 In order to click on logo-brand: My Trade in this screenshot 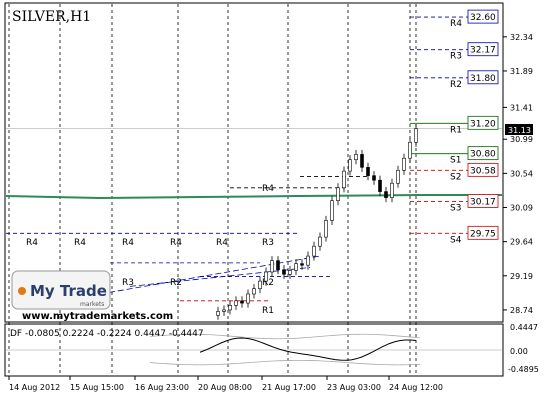, I will do `click(68, 291)`.